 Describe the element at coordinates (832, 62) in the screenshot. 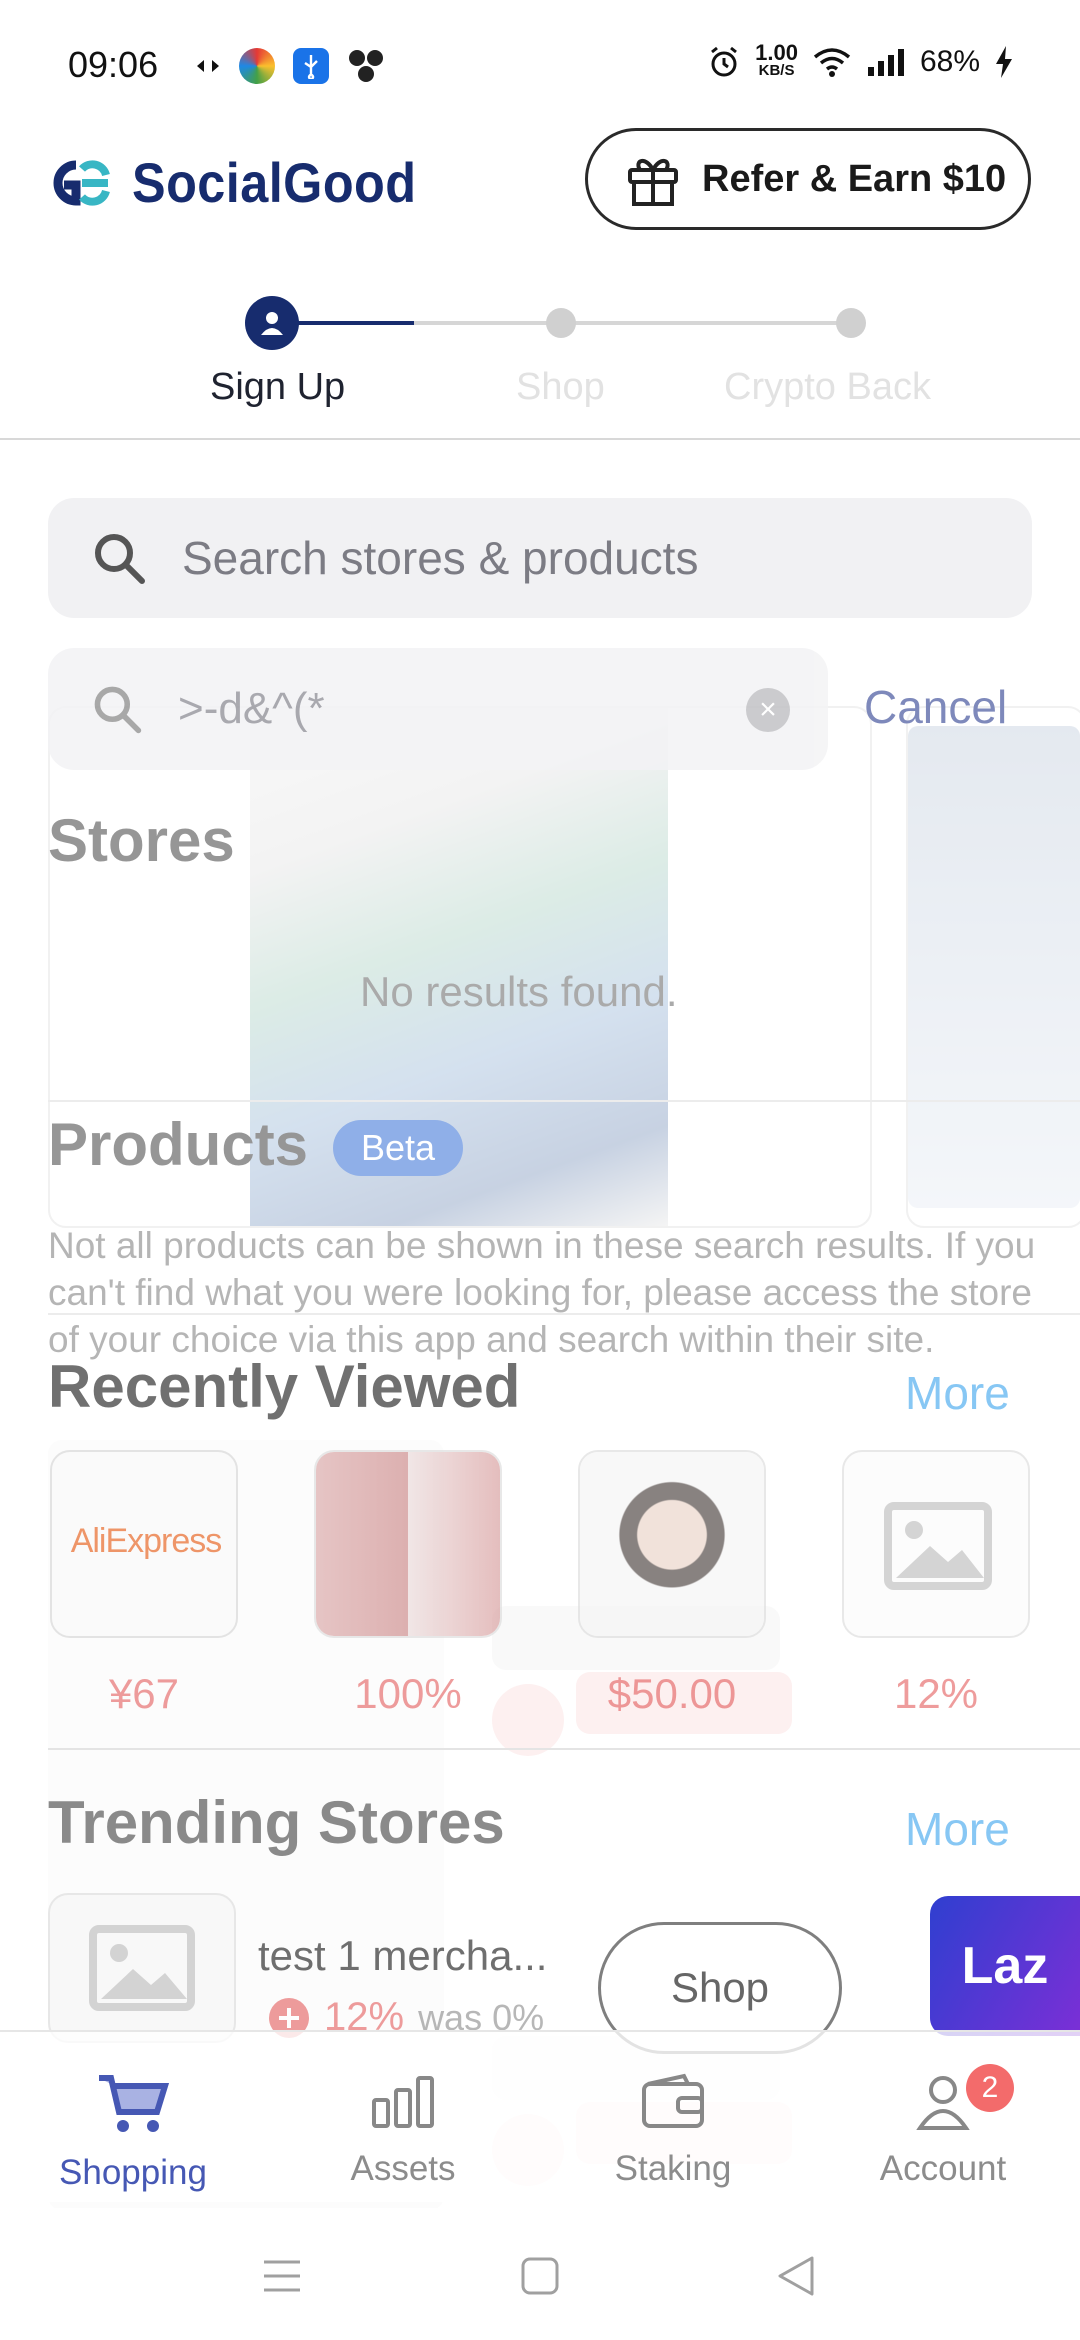

I see `wifi-icon` at that location.